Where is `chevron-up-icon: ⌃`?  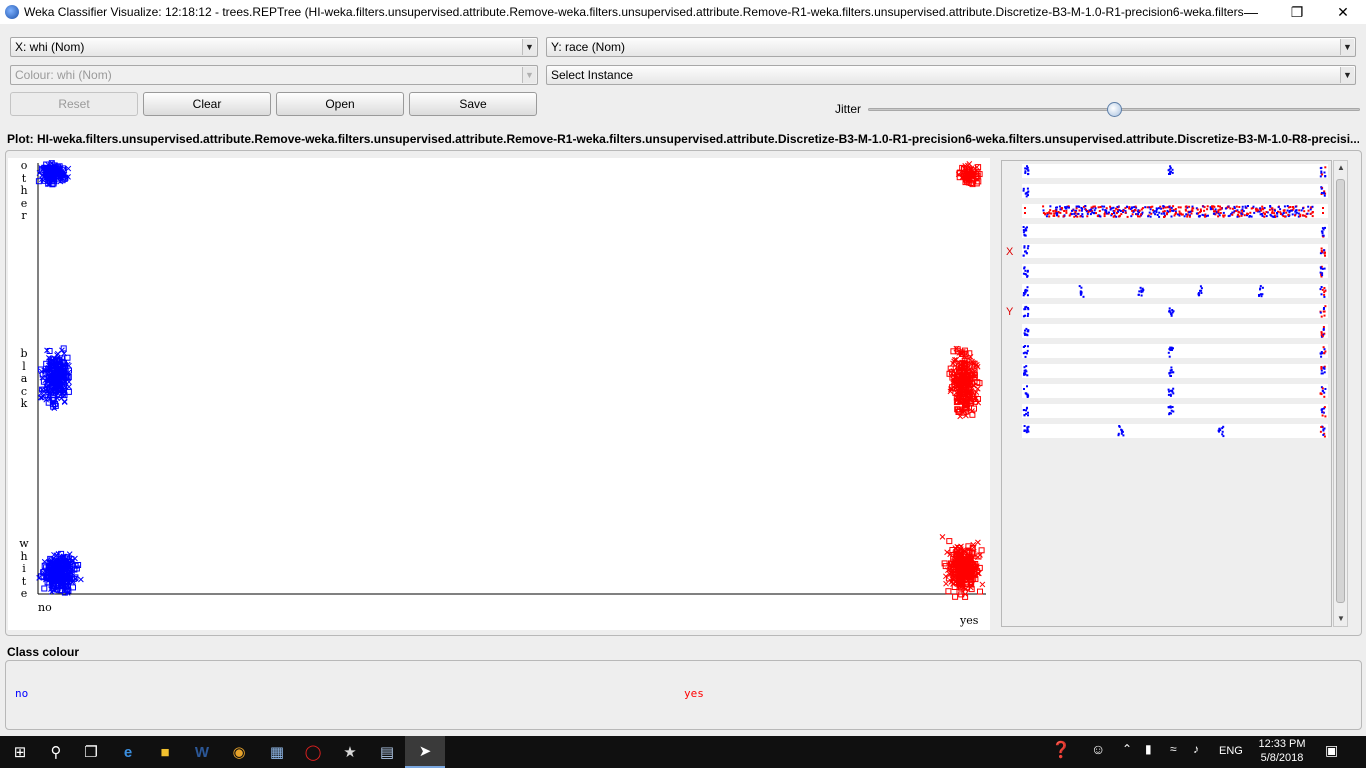 chevron-up-icon: ⌃ is located at coordinates (1127, 749).